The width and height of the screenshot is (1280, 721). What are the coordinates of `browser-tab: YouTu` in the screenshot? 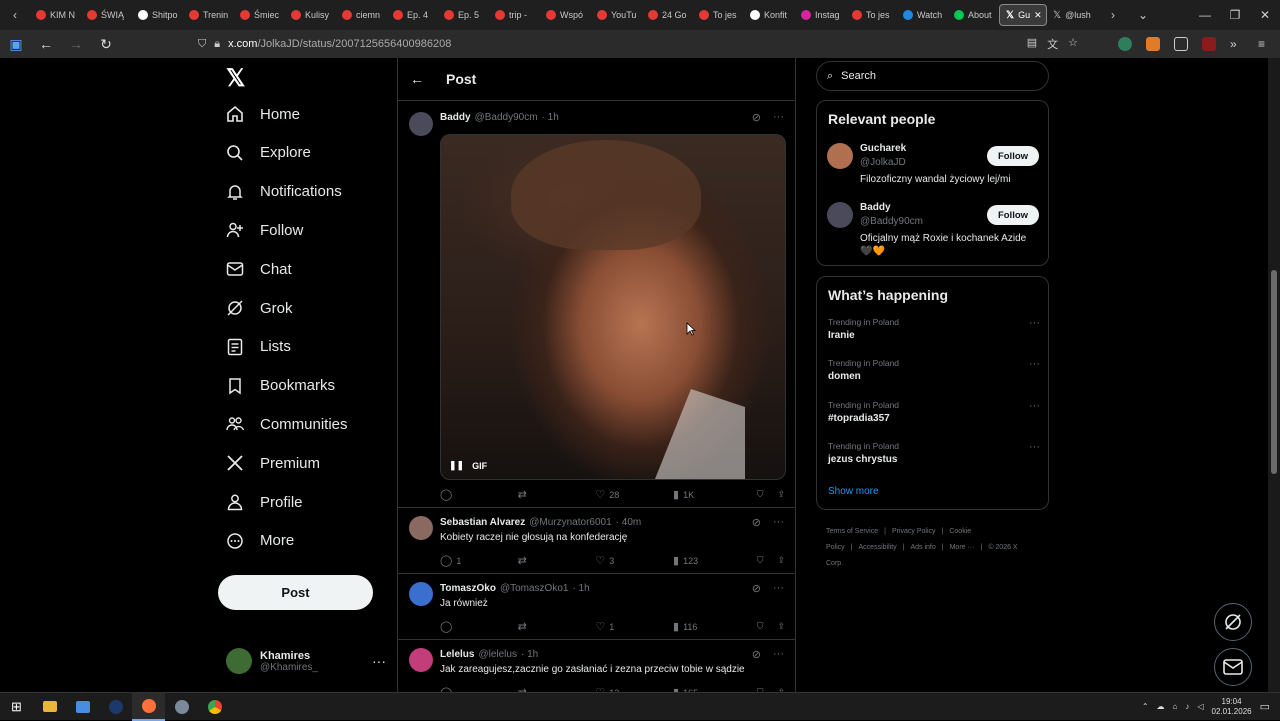 It's located at (616, 15).